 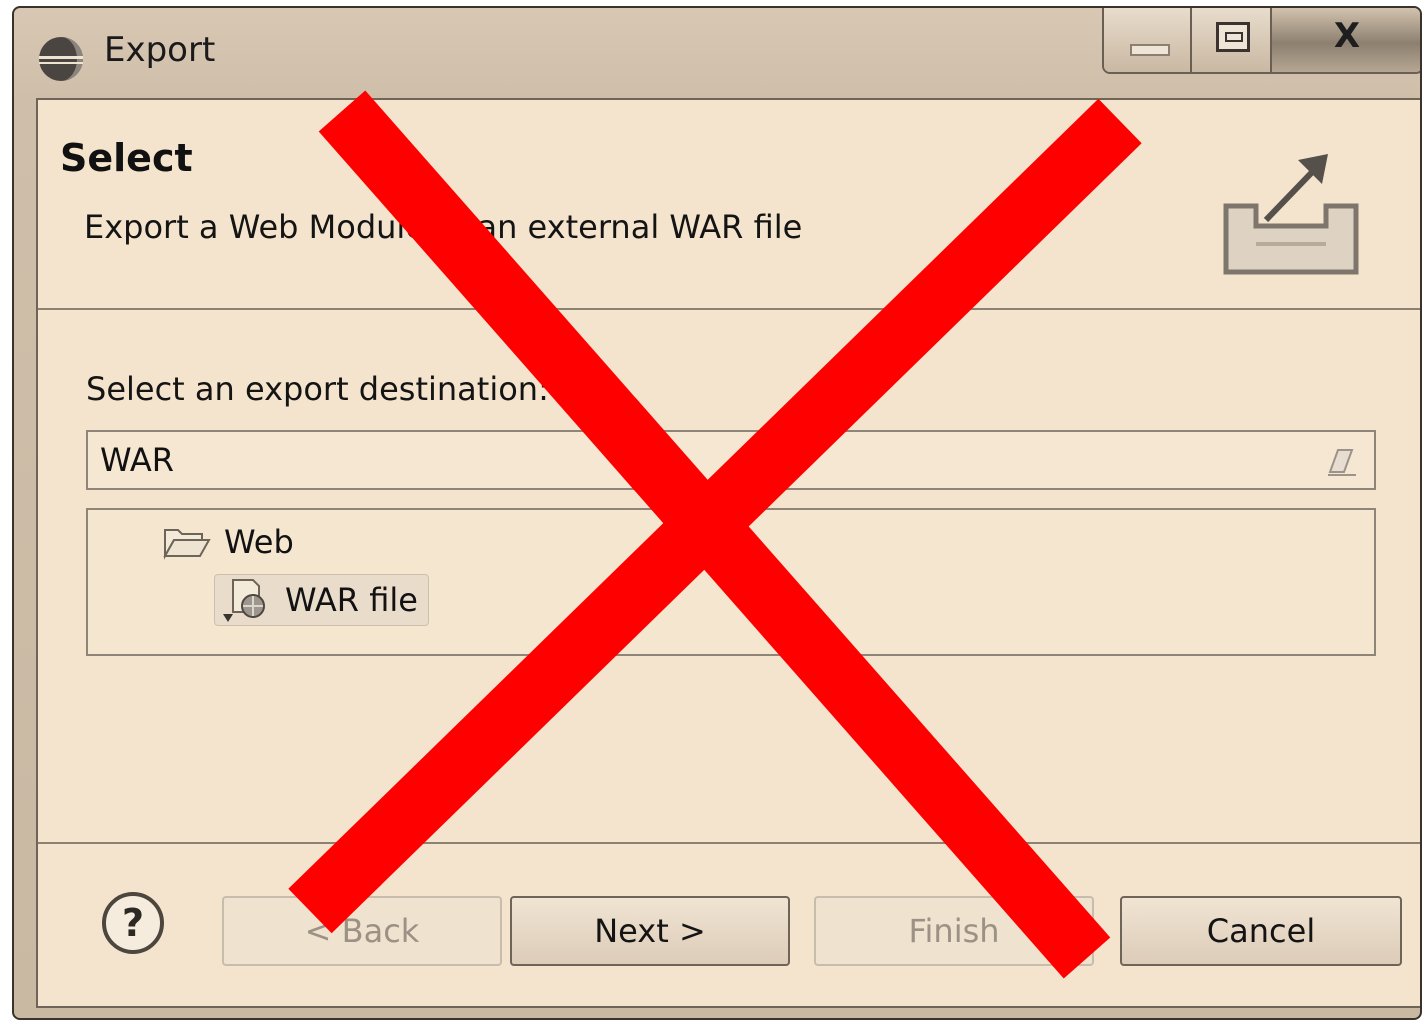 I want to click on filter-input, so click(x=700, y=460).